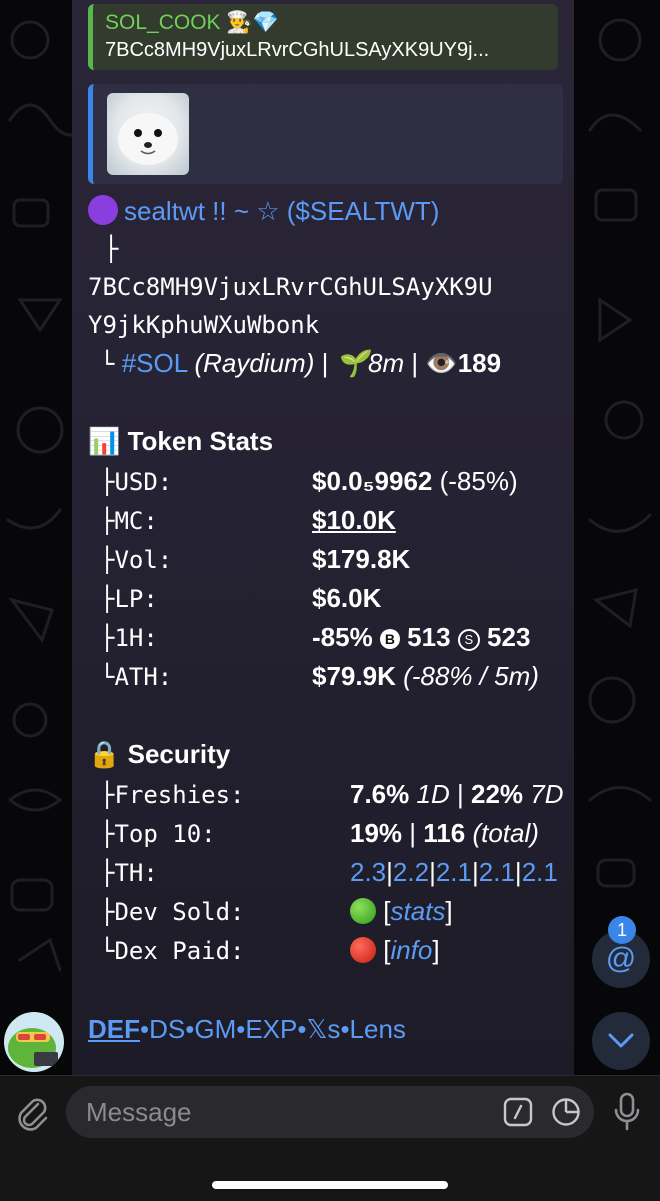  I want to click on dex-name: (Raydium), so click(254, 363).